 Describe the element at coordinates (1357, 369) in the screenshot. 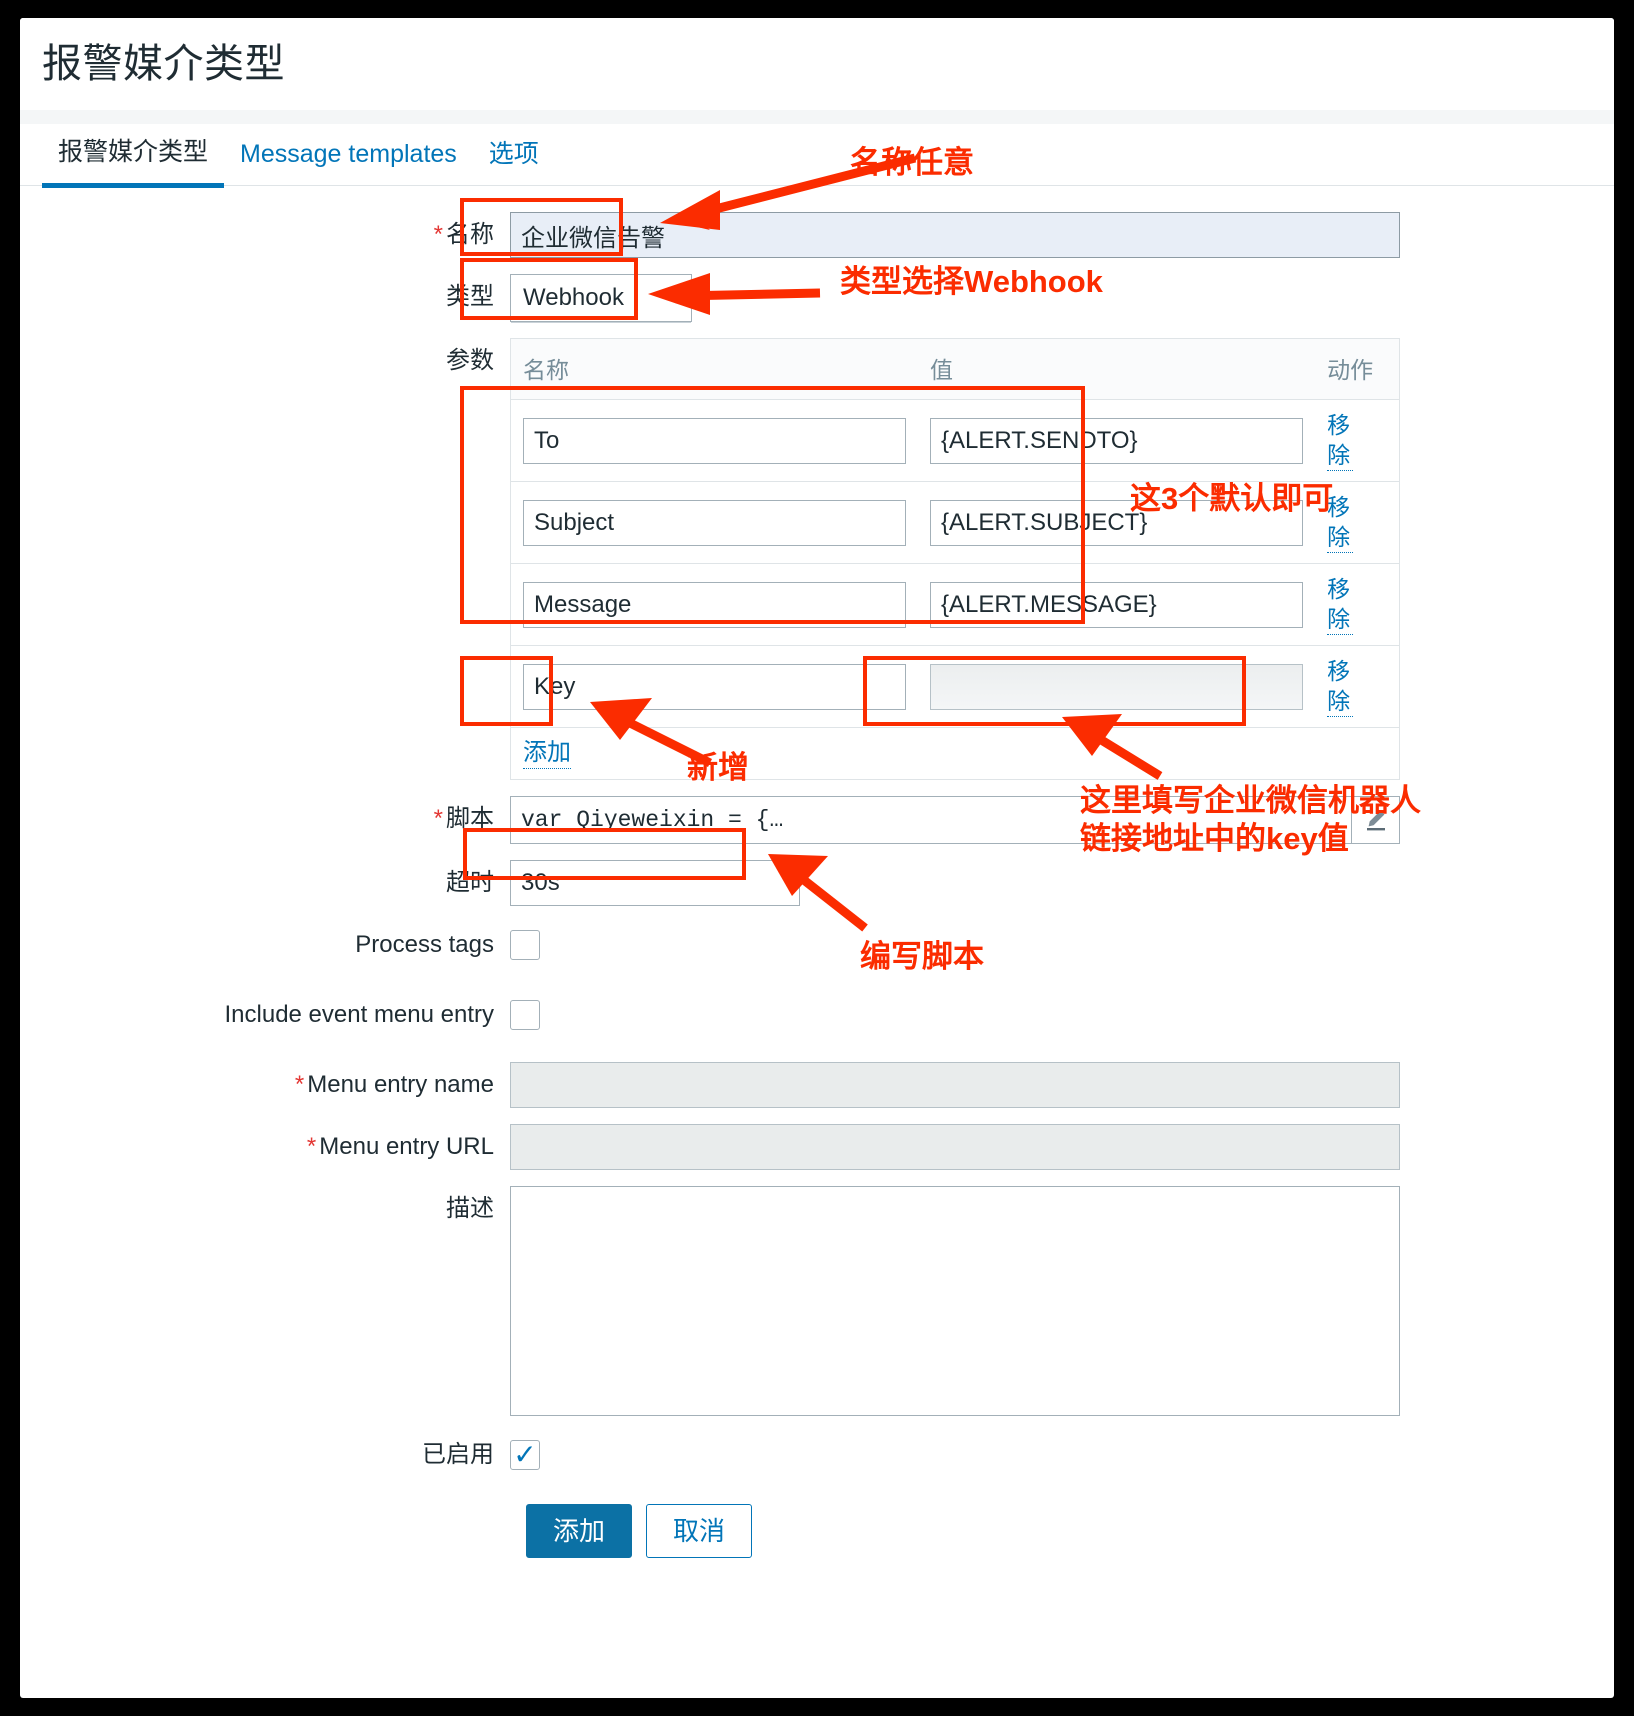

I see `column-header-action: 动作` at that location.